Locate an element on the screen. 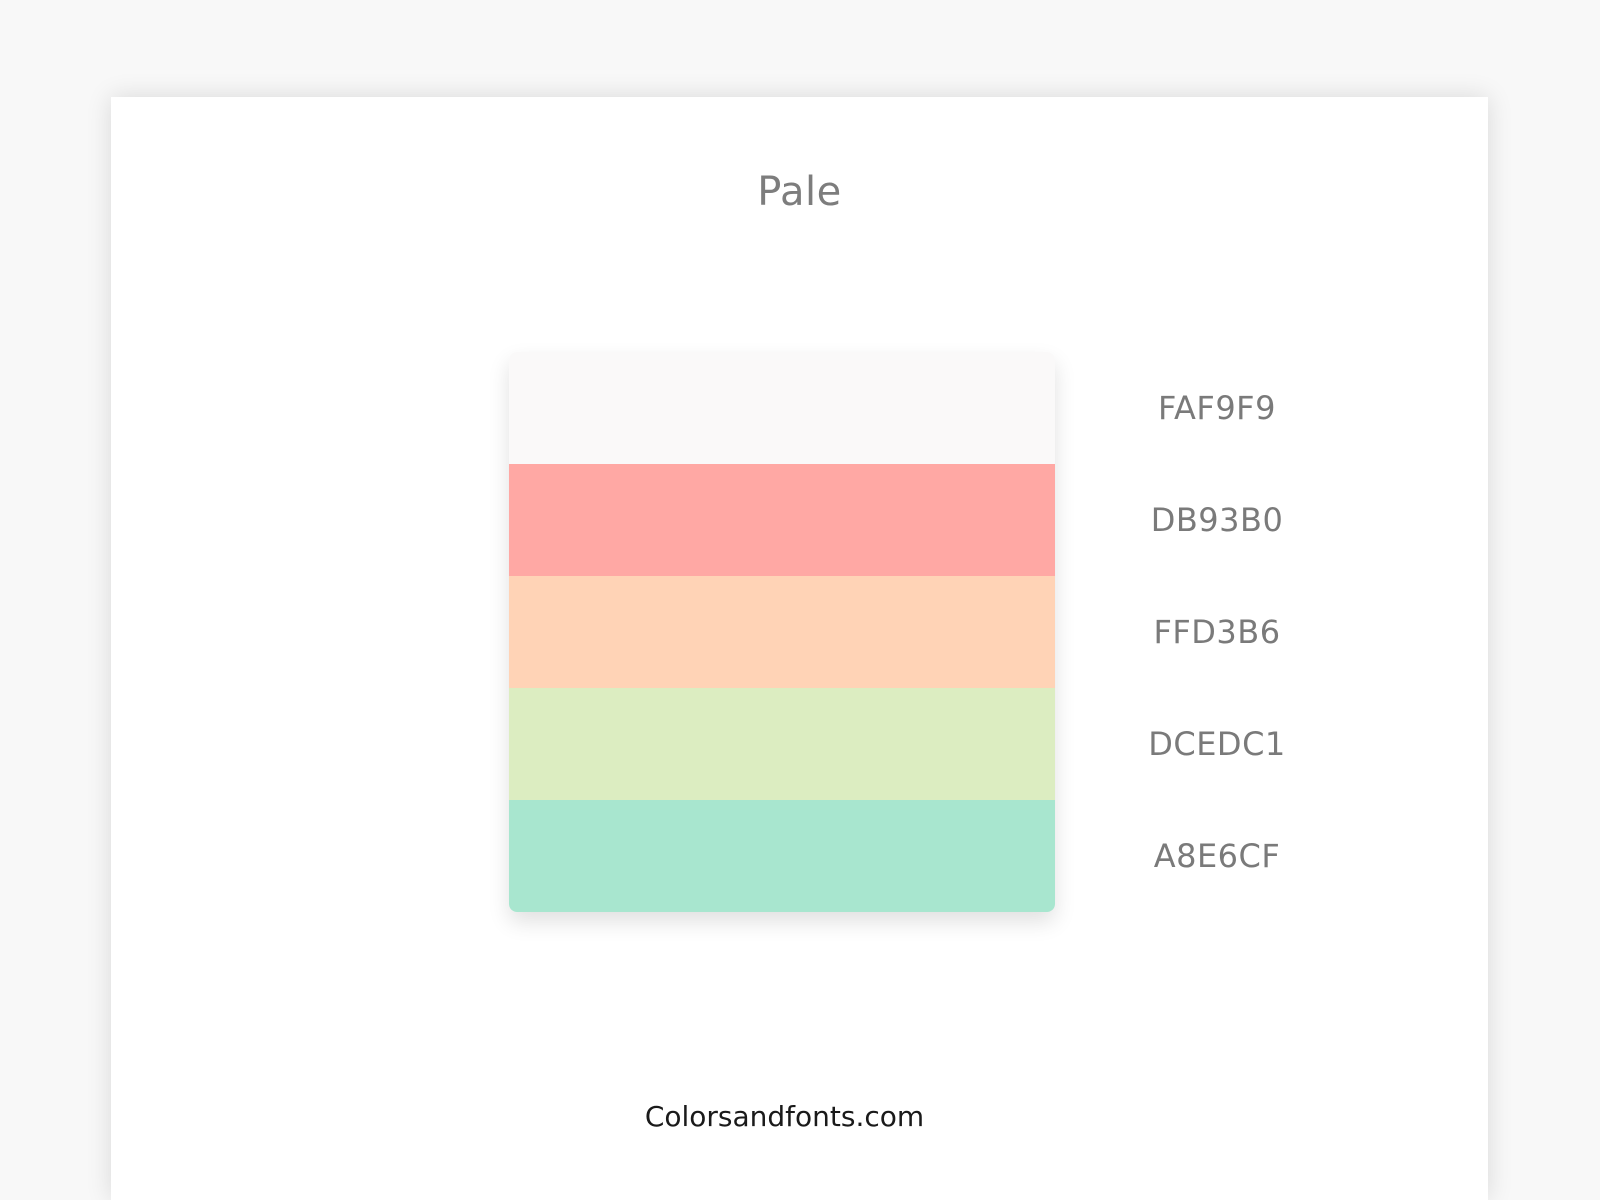 This screenshot has height=1200, width=1600. site-credit: Colorsandfonts.com is located at coordinates (784, 1116).